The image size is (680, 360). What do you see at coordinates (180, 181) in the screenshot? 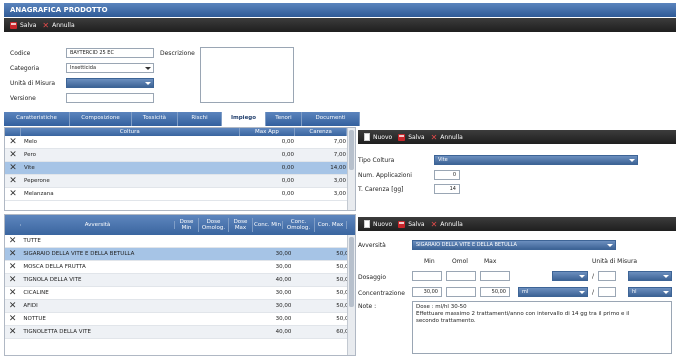
I see `table-row: ✕ Peperone 0,00 3,00` at bounding box center [180, 181].